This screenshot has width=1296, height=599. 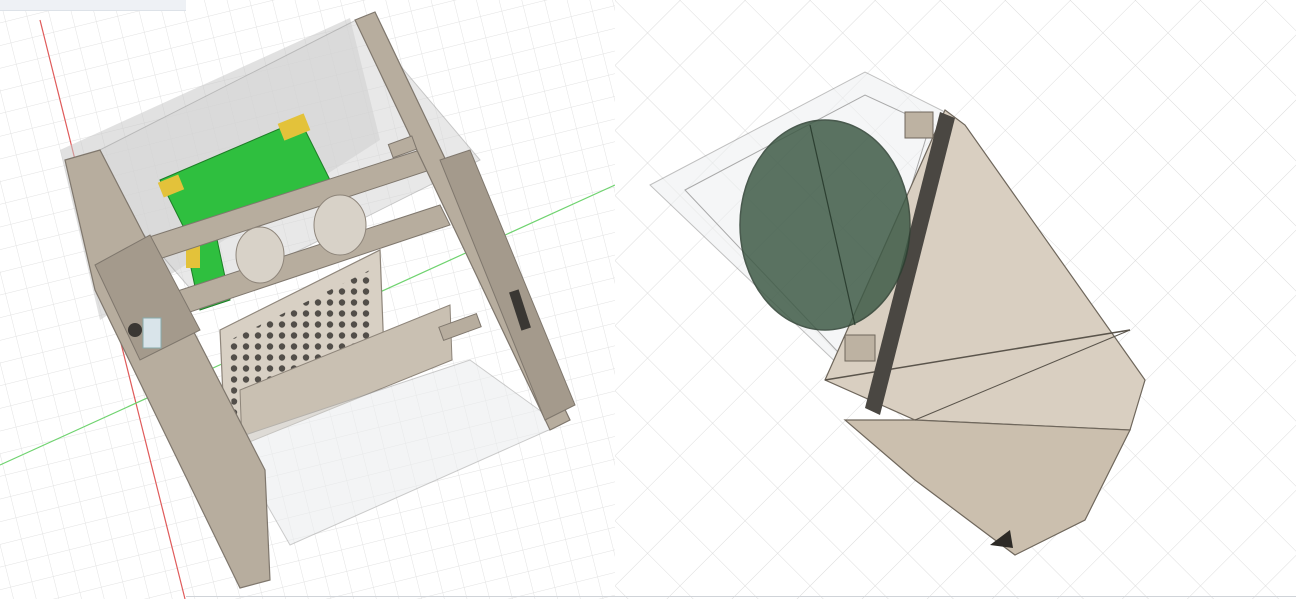 I want to click on bracket-bottom, so click(x=860, y=348).